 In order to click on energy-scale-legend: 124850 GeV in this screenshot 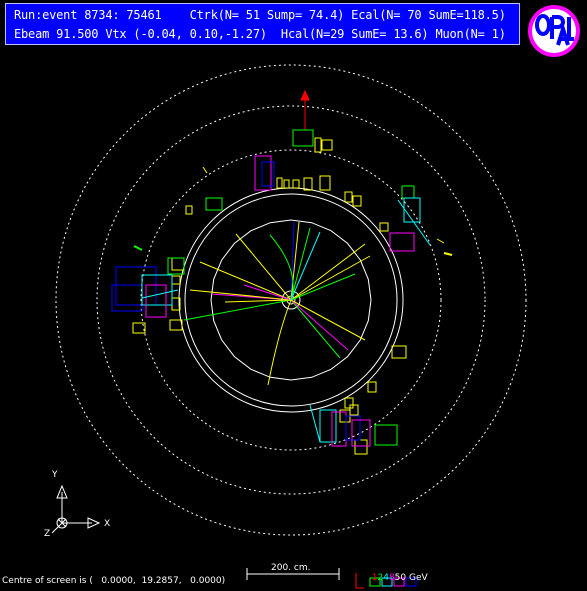, I will do `click(397, 573)`.